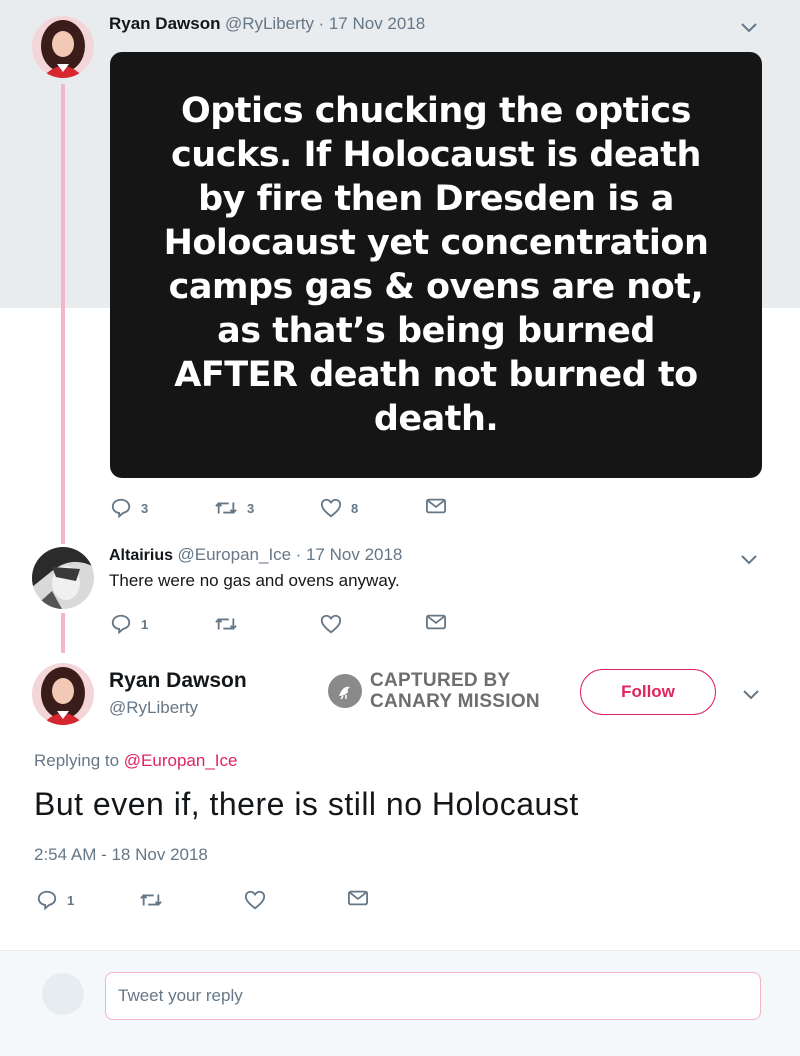 This screenshot has width=800, height=1056. Describe the element at coordinates (455, 701) in the screenshot. I see `stamp-line-2: CANARY MISSION` at that location.